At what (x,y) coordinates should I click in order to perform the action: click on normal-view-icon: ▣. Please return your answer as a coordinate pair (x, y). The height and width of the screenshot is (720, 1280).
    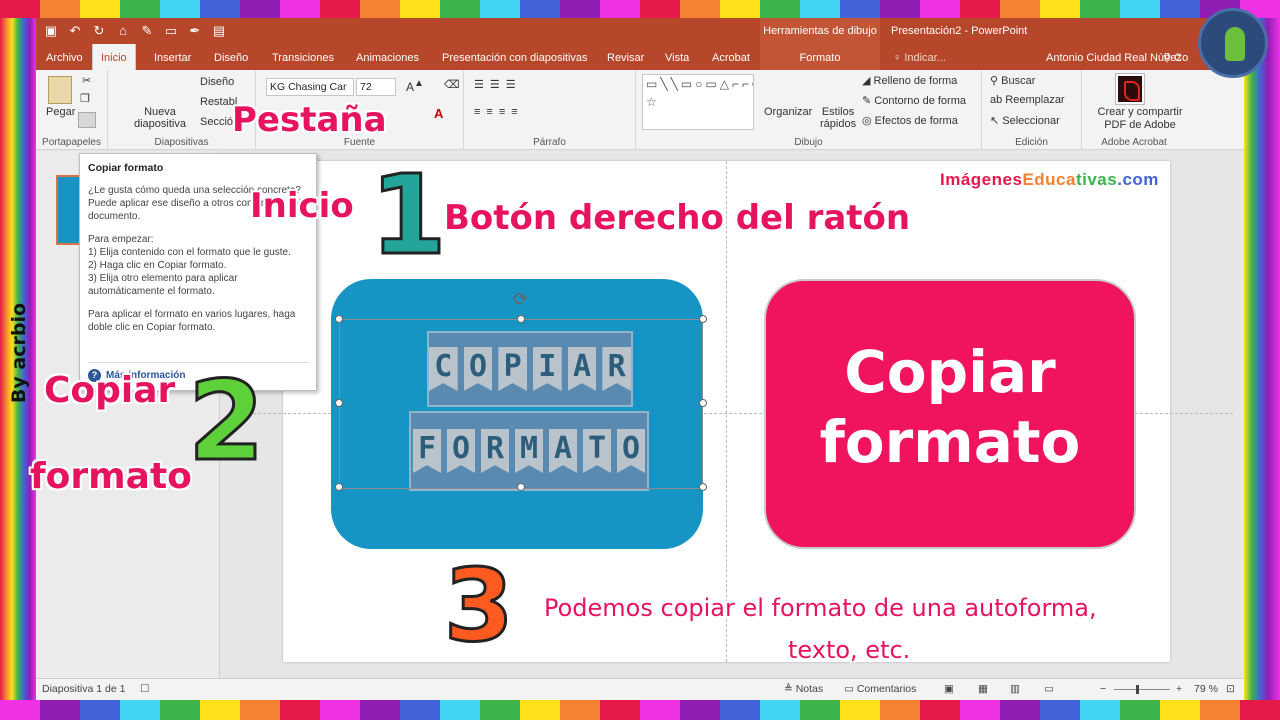
    Looking at the image, I should click on (949, 689).